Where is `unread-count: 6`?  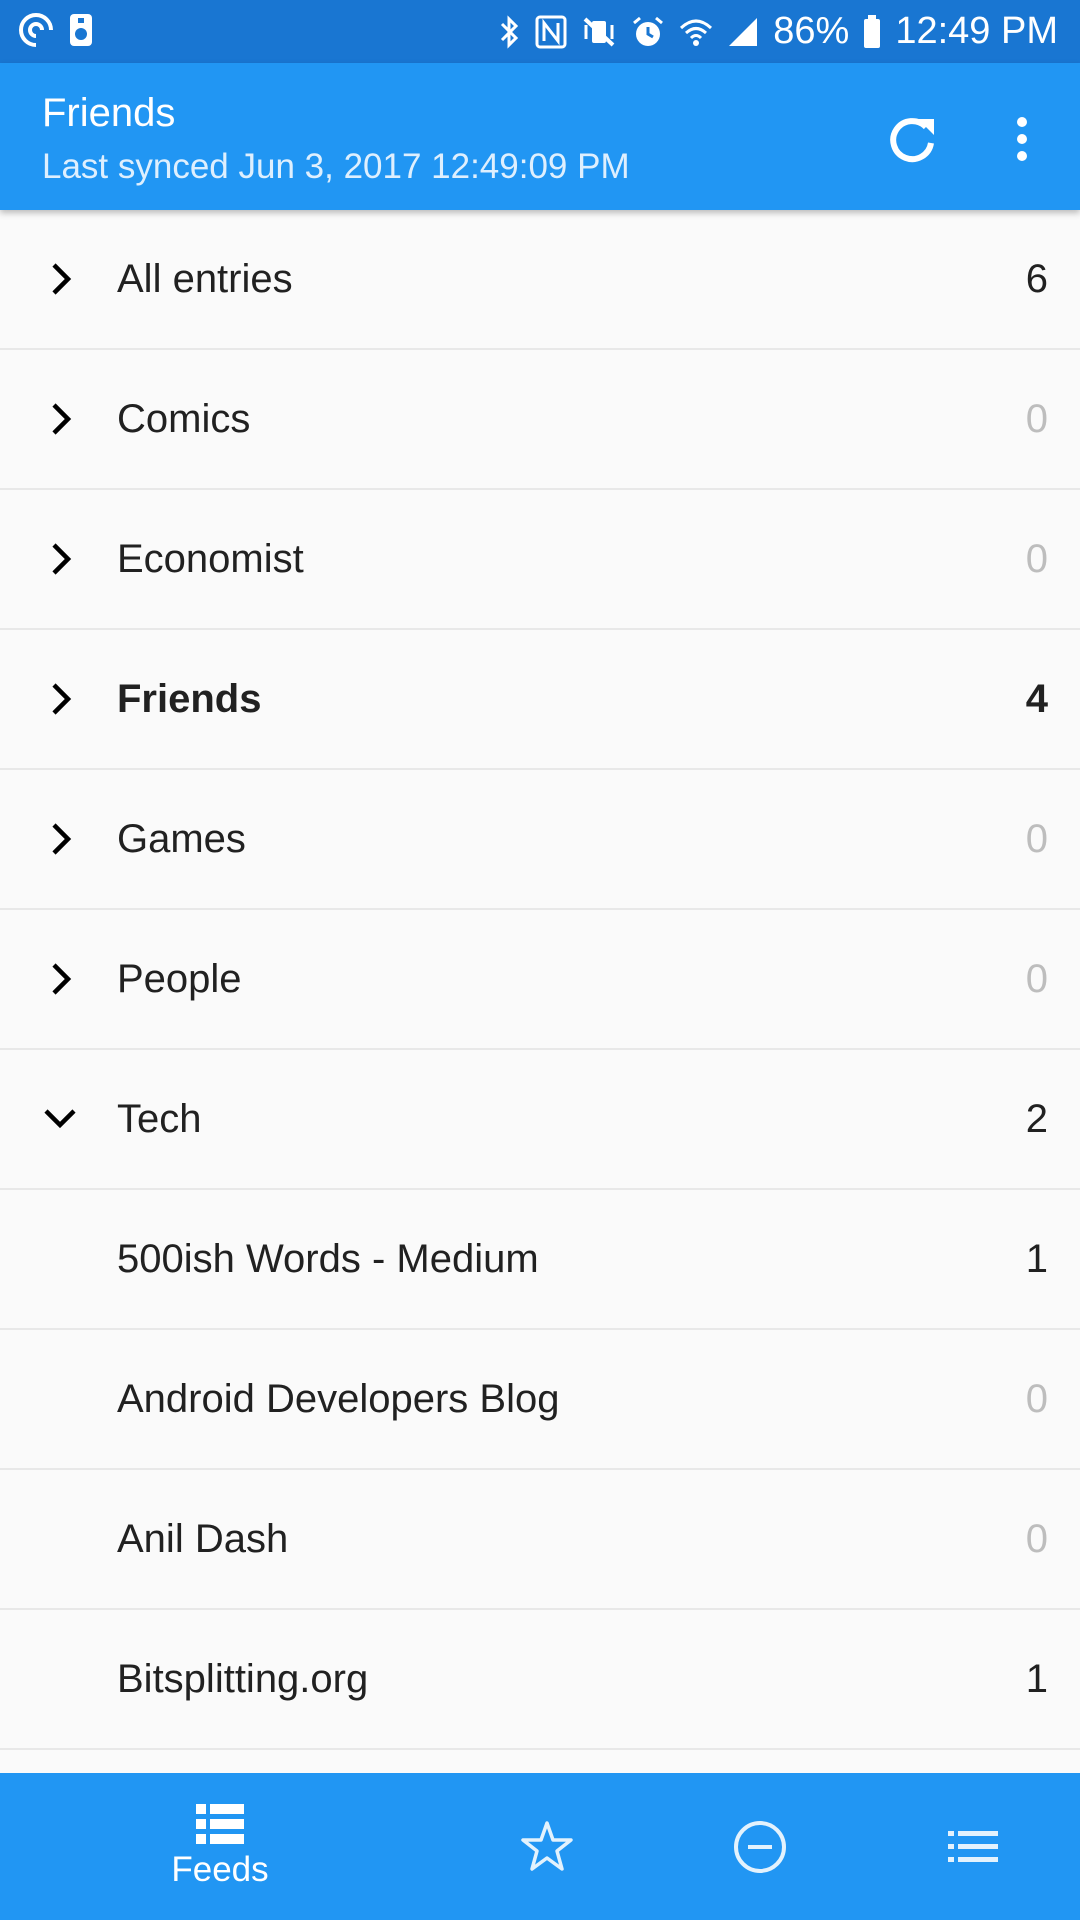
unread-count: 6 is located at coordinates (1036, 278).